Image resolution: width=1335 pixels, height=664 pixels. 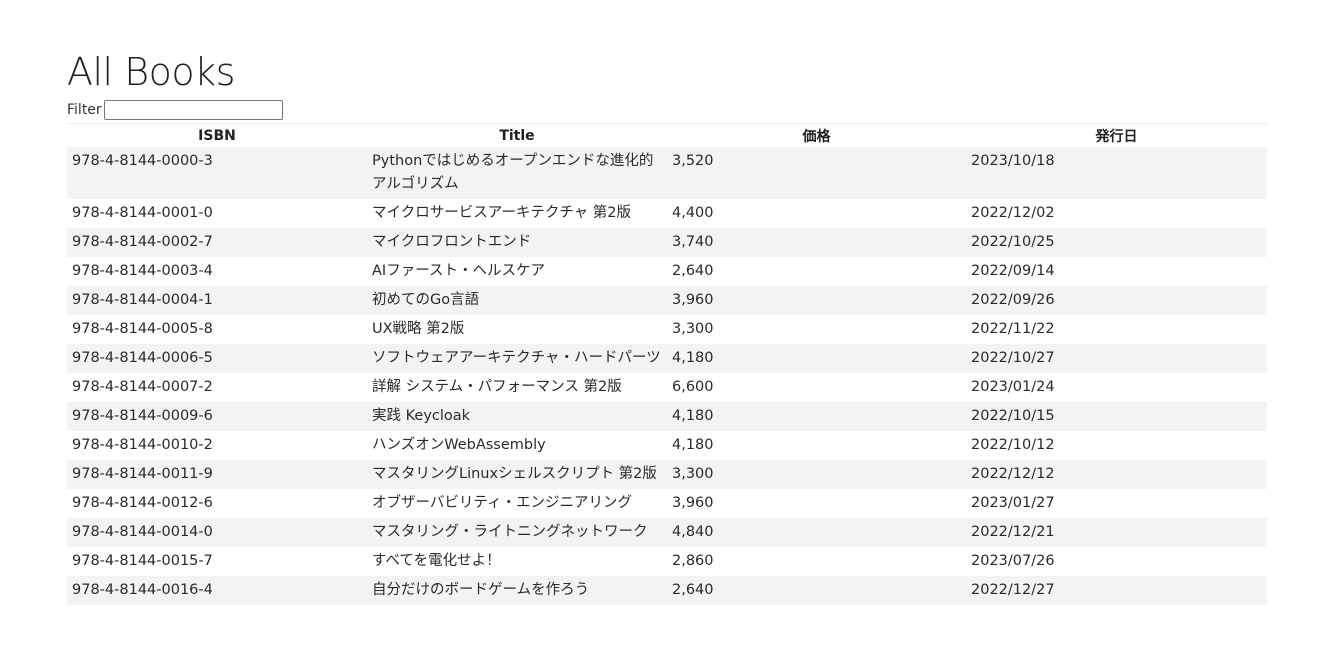 I want to click on cell-price: 4,840, so click(x=816, y=532).